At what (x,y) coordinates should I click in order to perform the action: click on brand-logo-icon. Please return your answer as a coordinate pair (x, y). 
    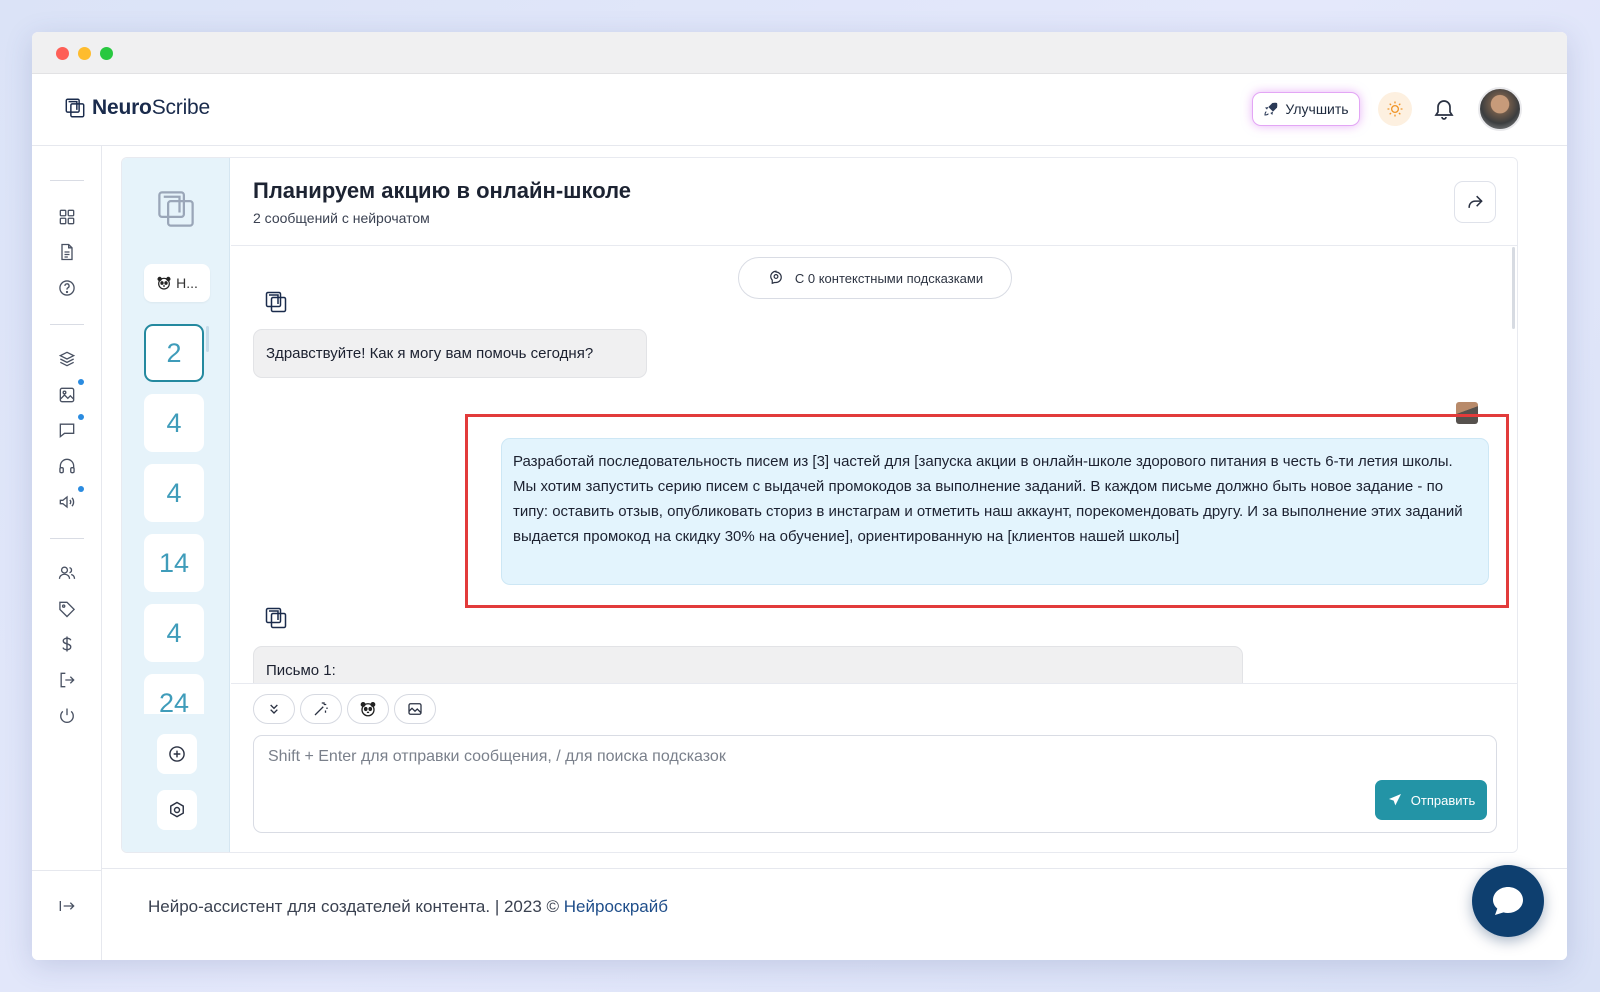
    Looking at the image, I should click on (75, 108).